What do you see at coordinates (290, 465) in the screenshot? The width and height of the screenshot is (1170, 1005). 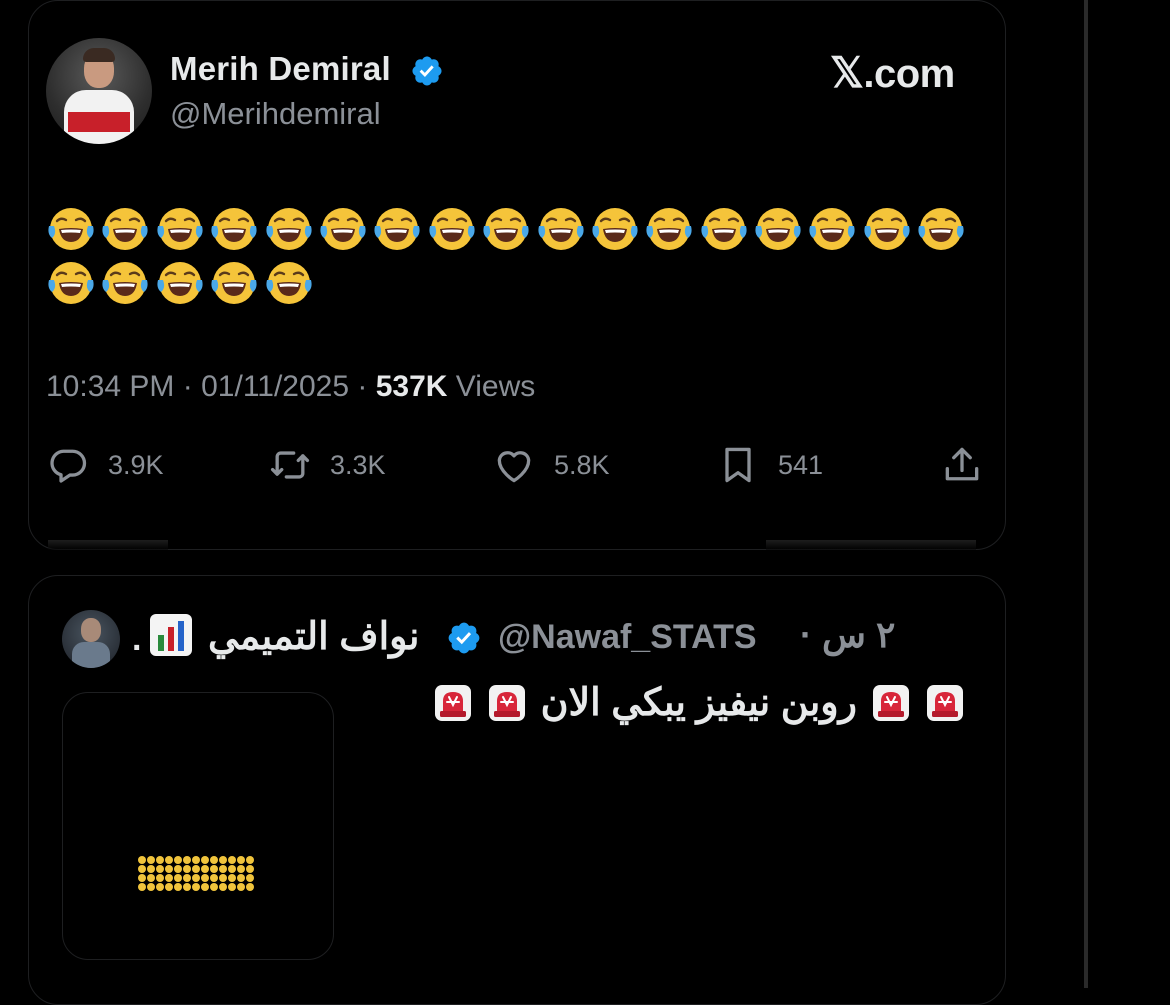 I see `repost-icon` at bounding box center [290, 465].